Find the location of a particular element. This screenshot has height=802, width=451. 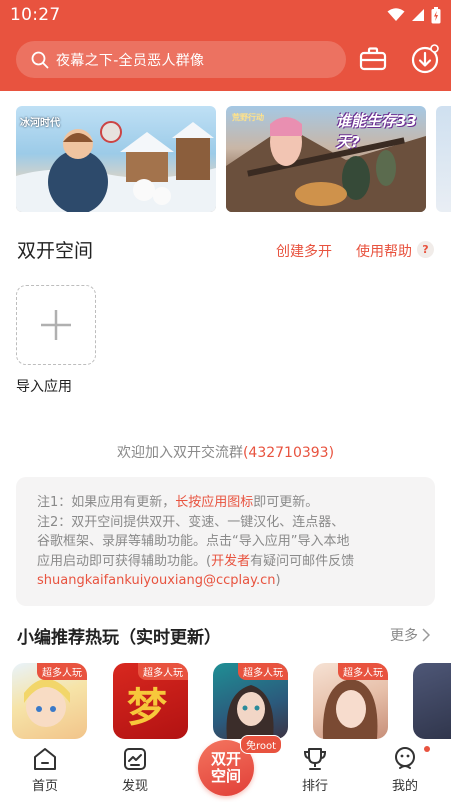

search-placeholder: 夜幕之下-全员恶人群像 is located at coordinates (130, 60).